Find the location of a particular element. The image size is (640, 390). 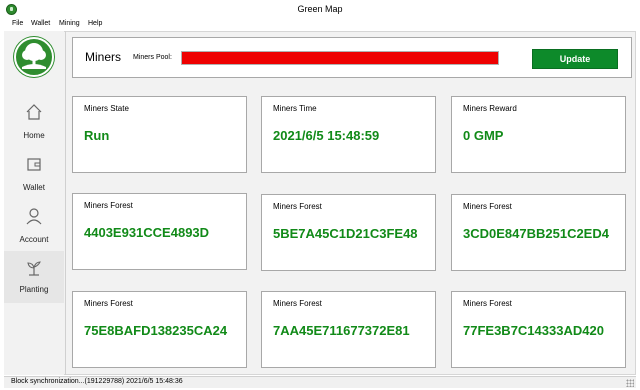

card-label: Miners Time is located at coordinates (295, 108).